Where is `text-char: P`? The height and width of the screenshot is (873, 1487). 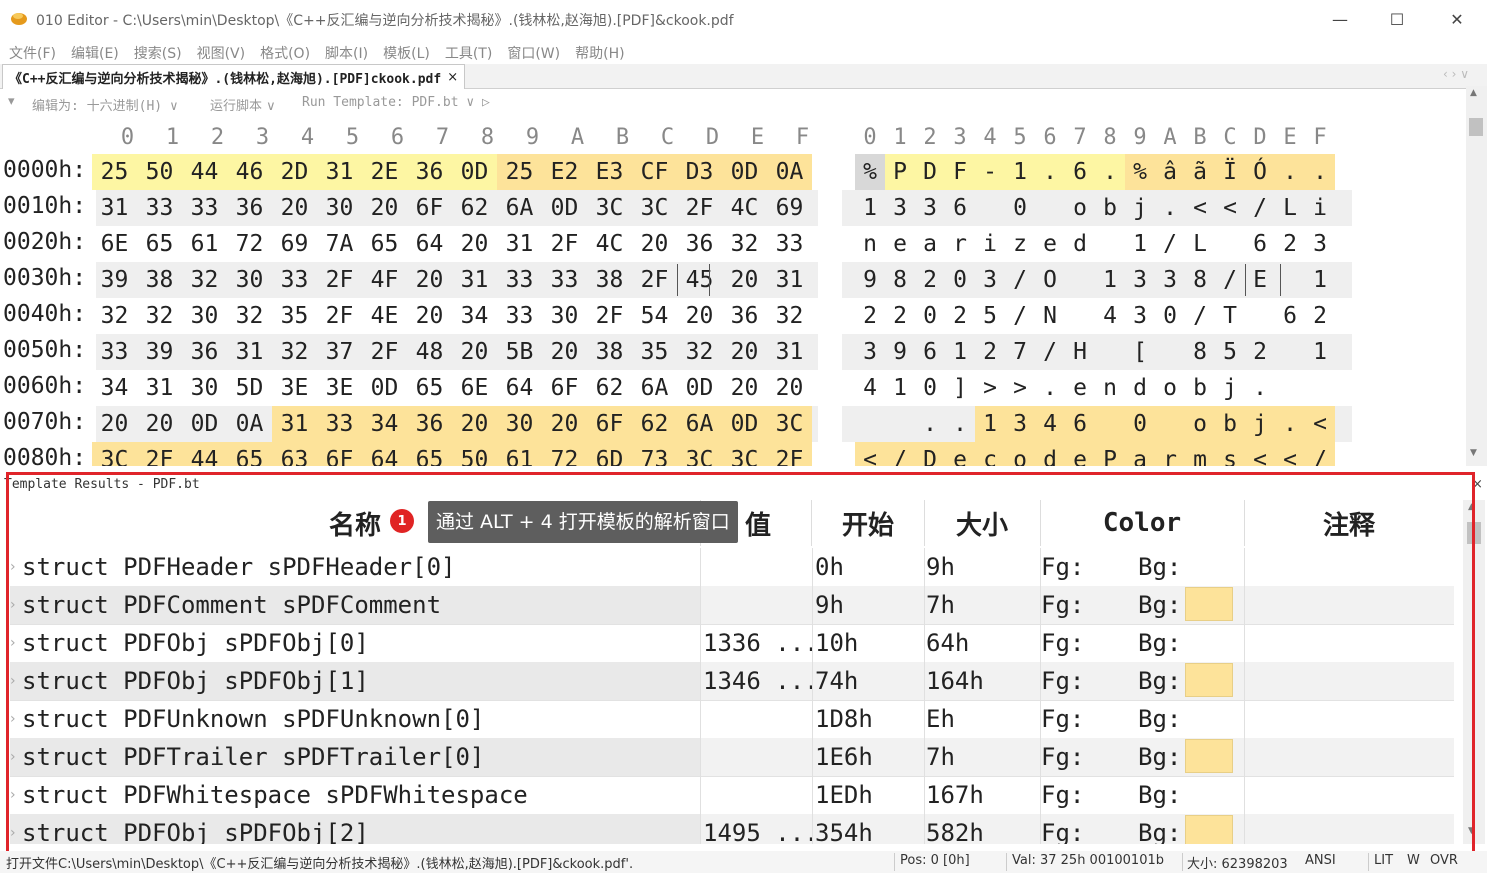 text-char: P is located at coordinates (900, 172).